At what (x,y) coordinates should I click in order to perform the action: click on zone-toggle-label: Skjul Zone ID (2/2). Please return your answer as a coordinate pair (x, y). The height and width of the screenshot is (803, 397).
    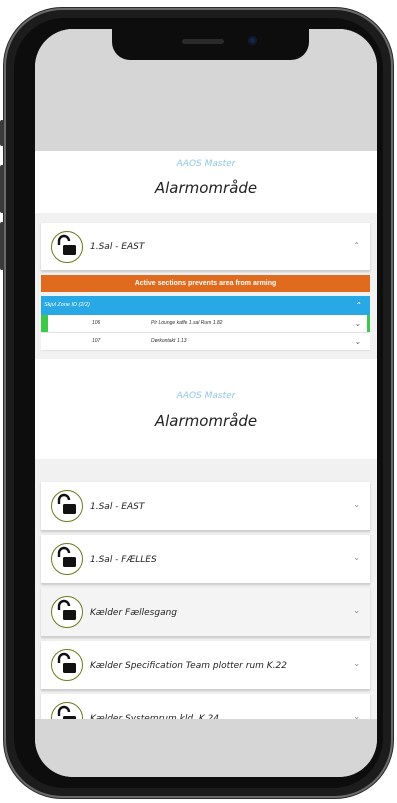
    Looking at the image, I should click on (67, 305).